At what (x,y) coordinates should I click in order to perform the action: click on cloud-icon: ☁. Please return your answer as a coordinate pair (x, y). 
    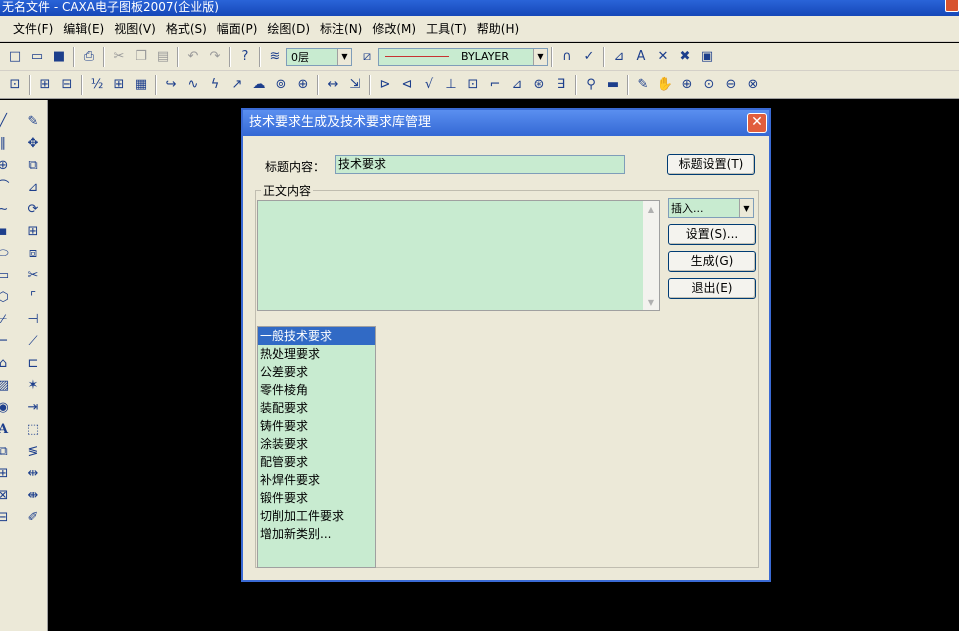
    Looking at the image, I should click on (259, 85).